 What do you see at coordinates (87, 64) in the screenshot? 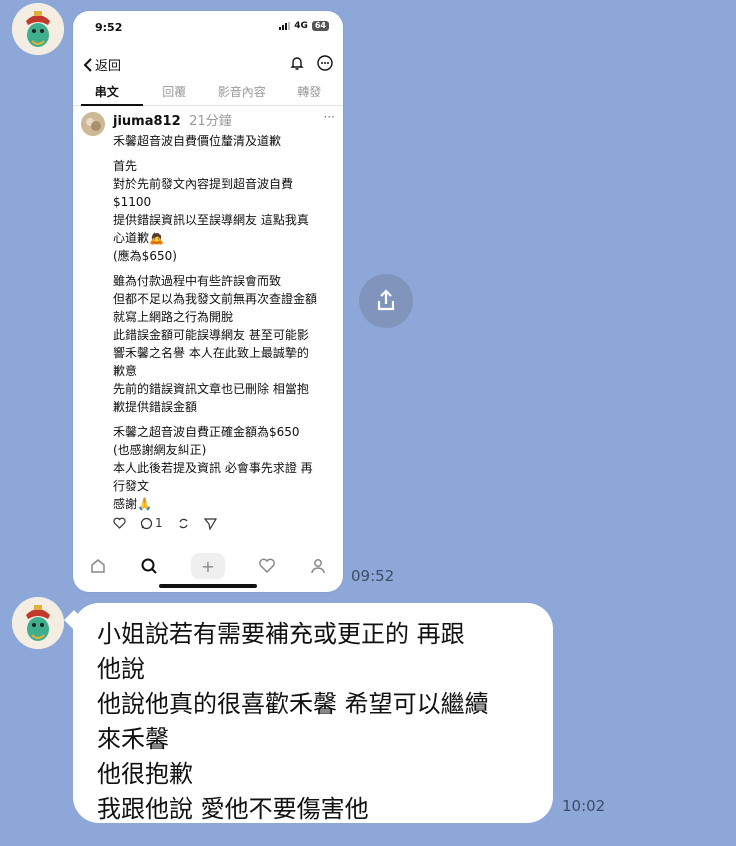
I see `chevron-left-icon` at bounding box center [87, 64].